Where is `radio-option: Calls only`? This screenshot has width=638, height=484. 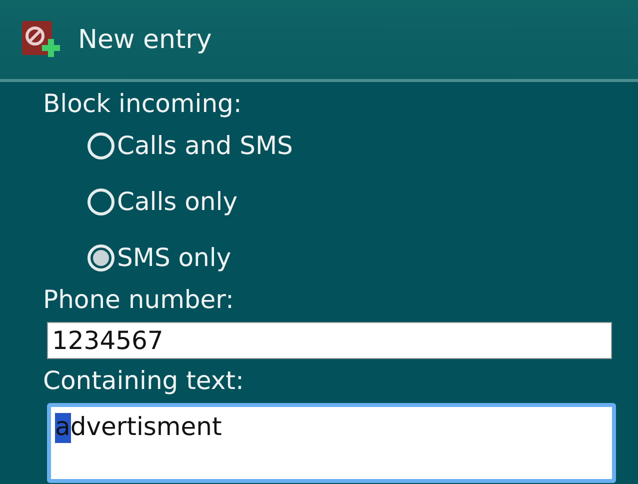 radio-option: Calls only is located at coordinates (162, 202).